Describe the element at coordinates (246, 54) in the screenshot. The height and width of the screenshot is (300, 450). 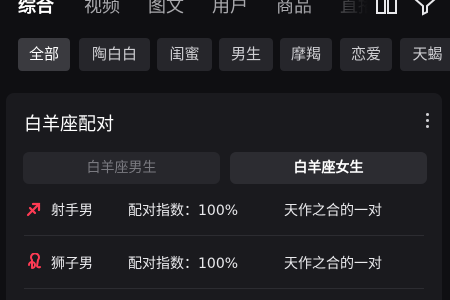
I see `chip-boys: 男生` at that location.